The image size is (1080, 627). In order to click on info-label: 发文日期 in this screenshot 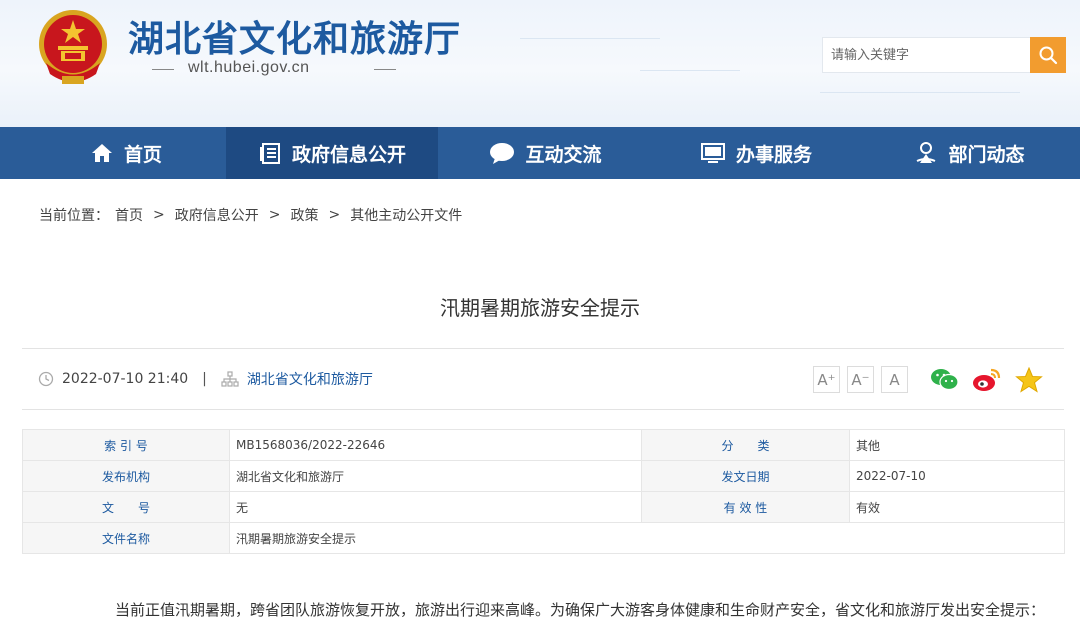, I will do `click(745, 476)`.